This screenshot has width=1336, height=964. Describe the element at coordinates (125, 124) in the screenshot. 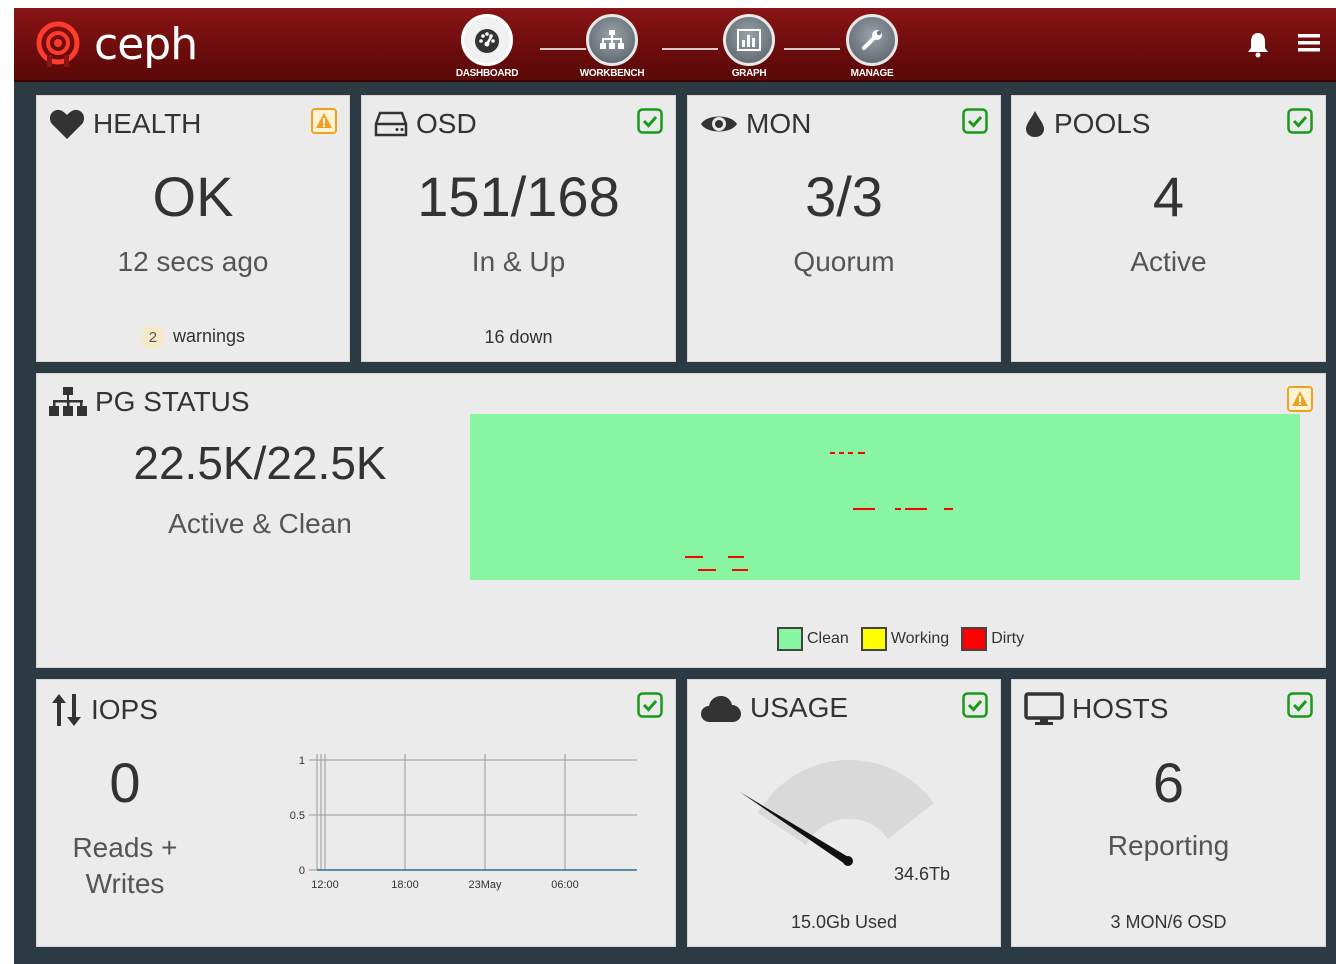

I see `card-title: HEALTH` at that location.